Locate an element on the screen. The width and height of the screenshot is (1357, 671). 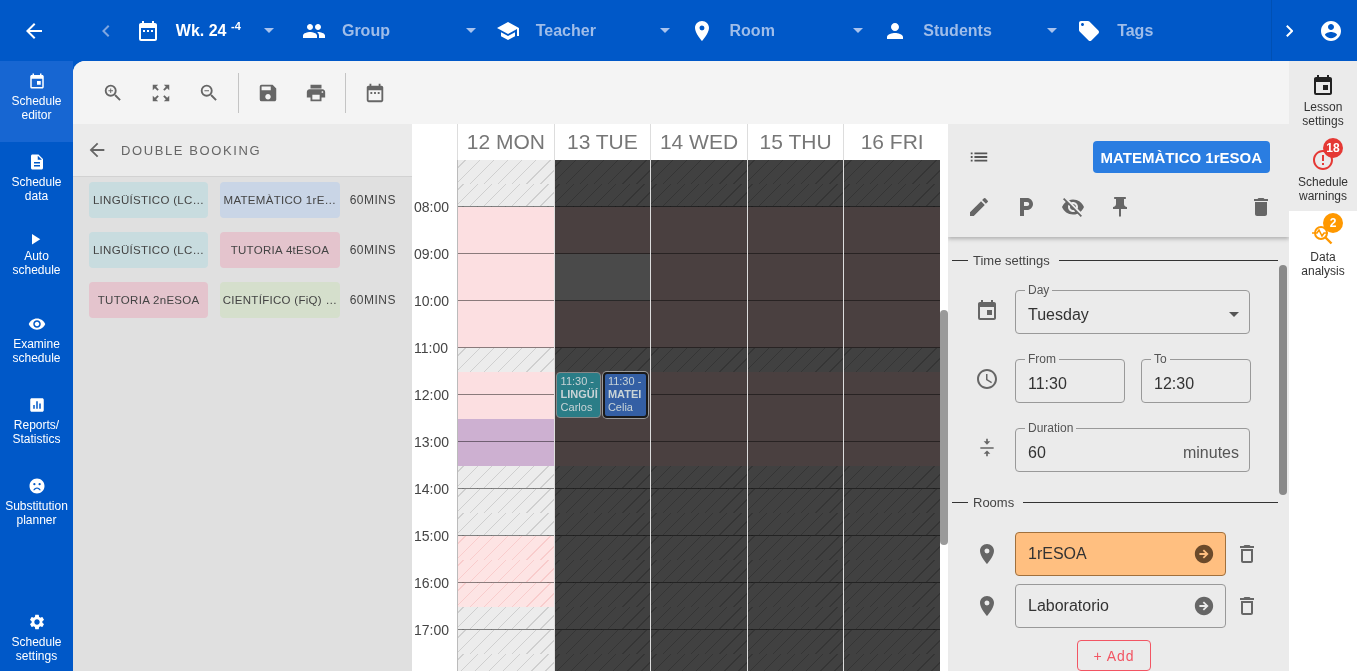
room-field: 1rESOA is located at coordinates (1120, 554).